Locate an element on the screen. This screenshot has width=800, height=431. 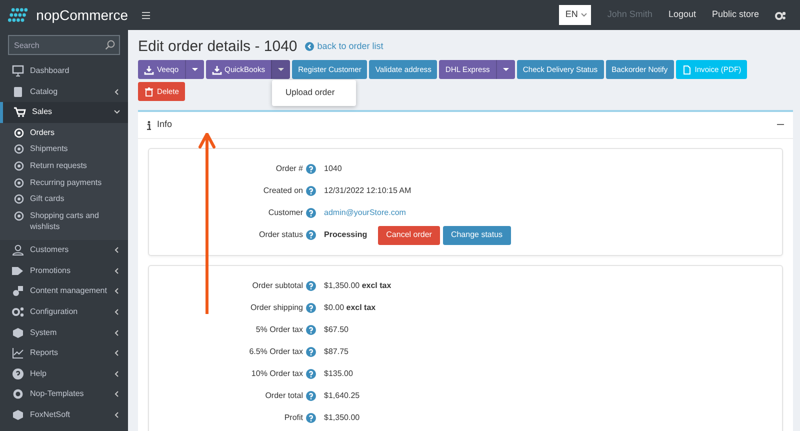
language-select: EN is located at coordinates (575, 15).